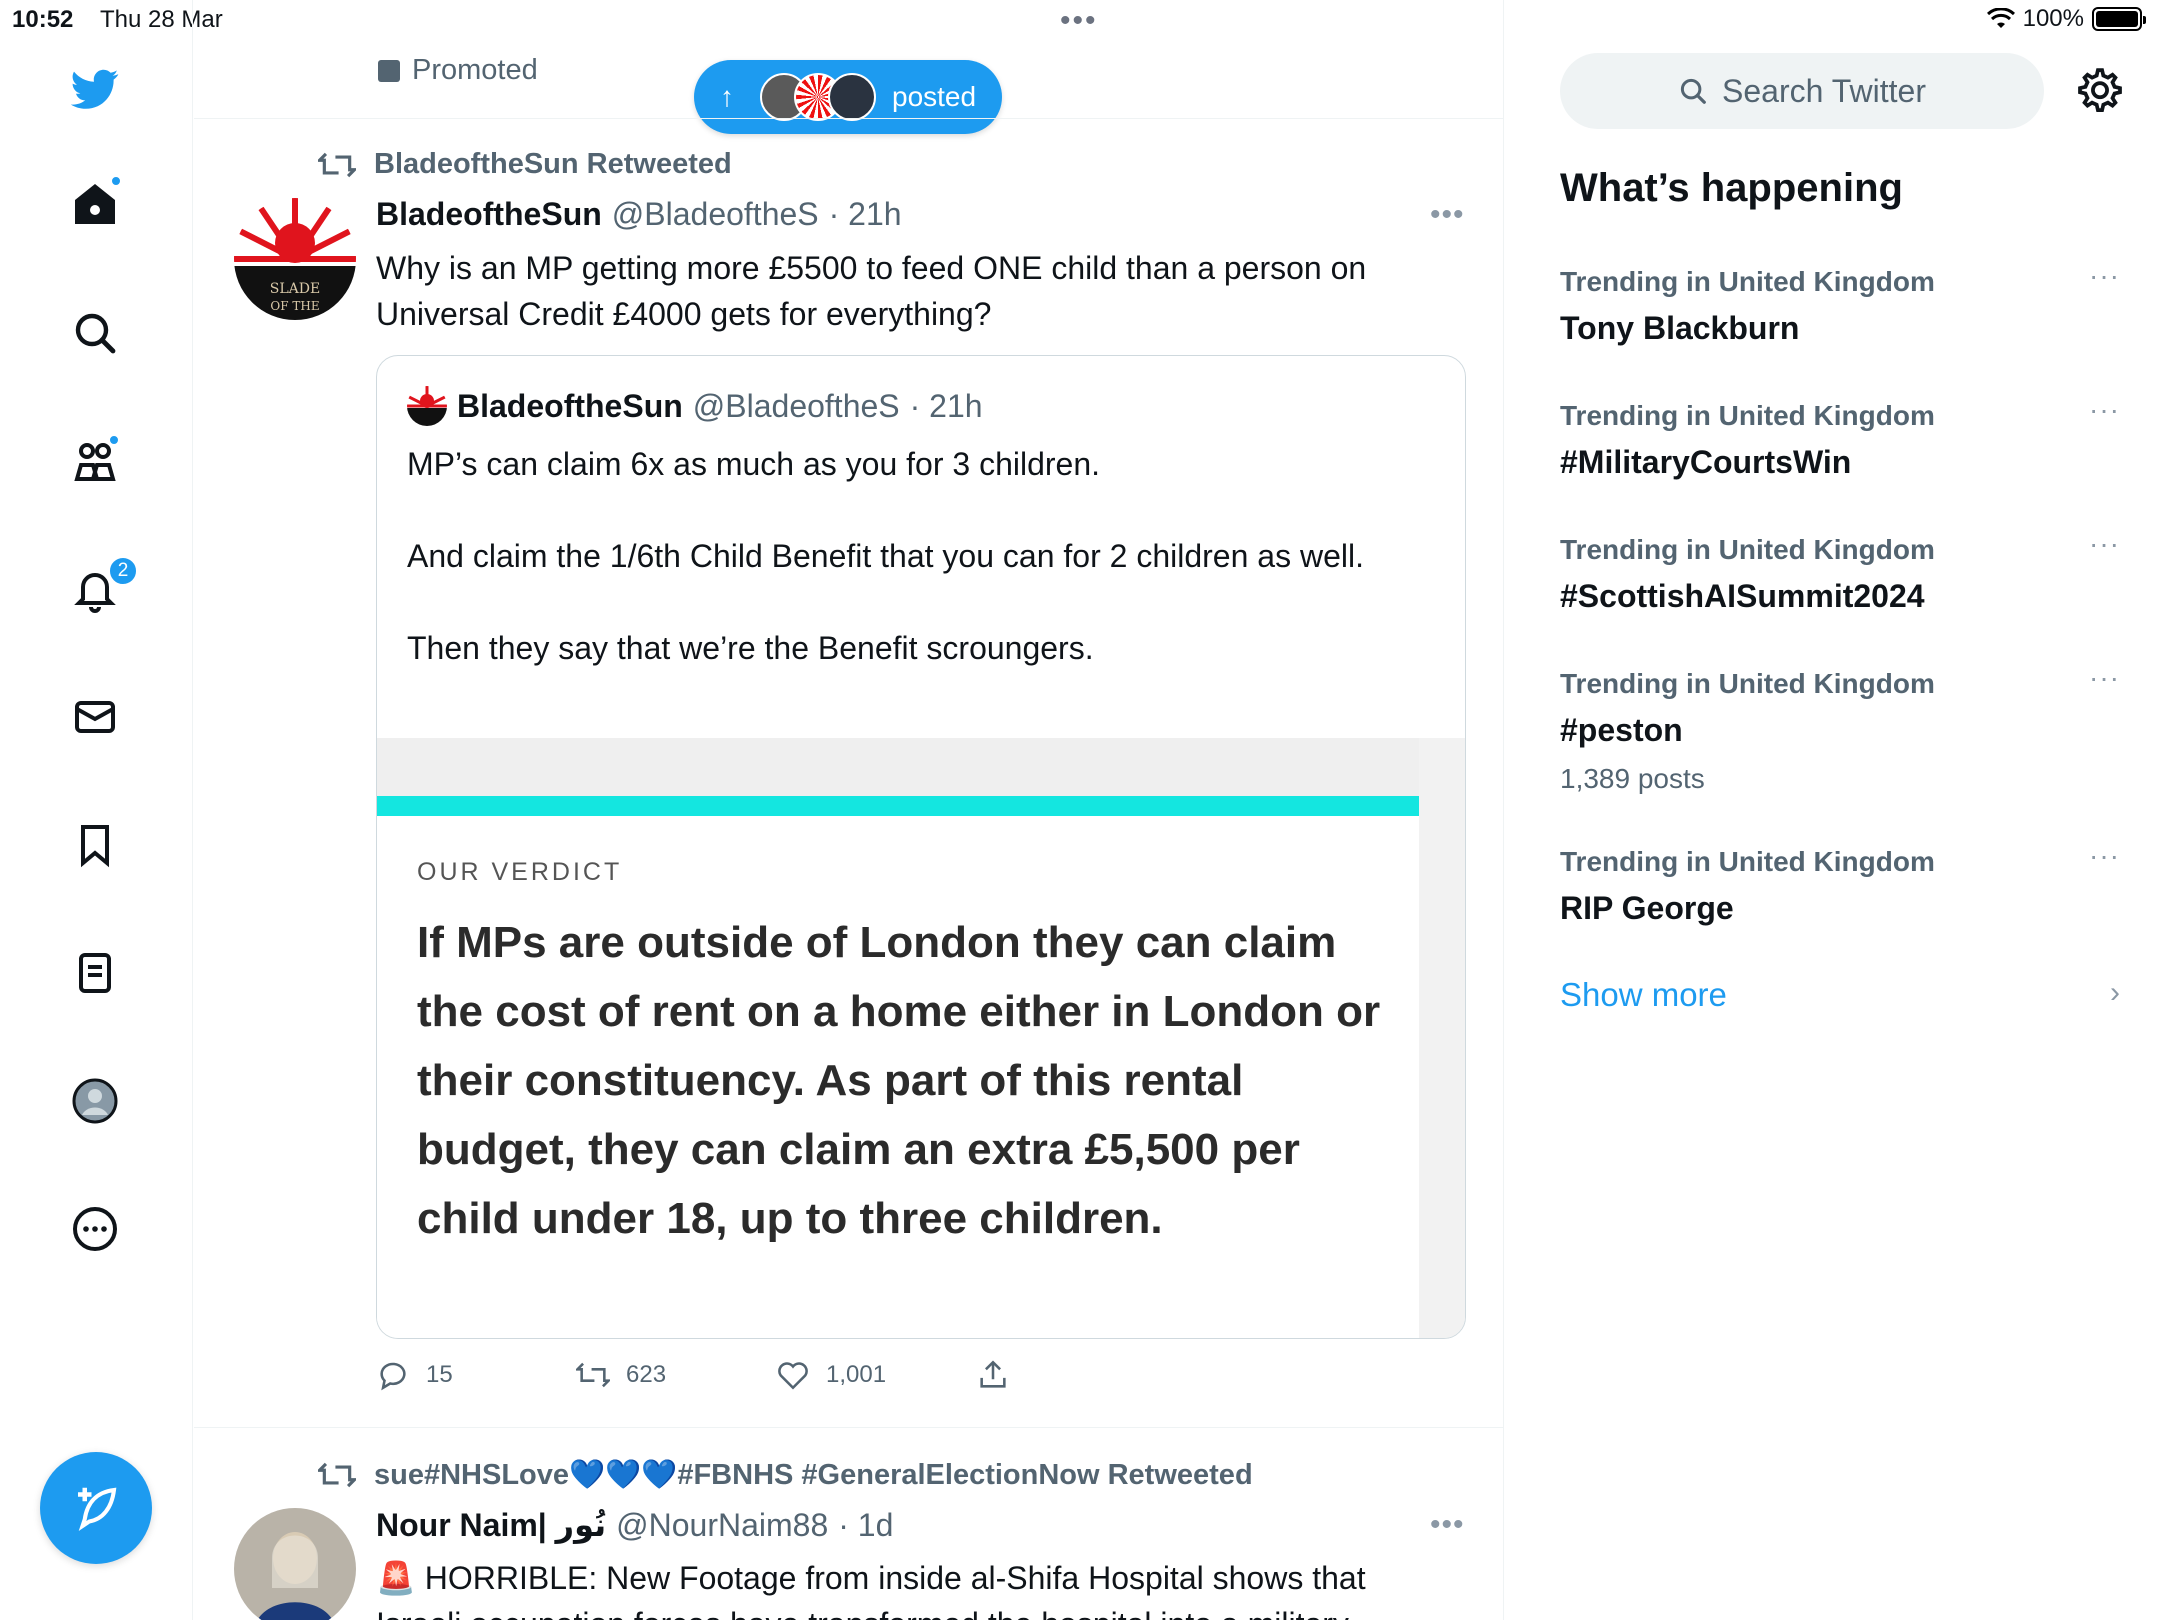 The image size is (2160, 1620). I want to click on tweet-time: · 1d, so click(865, 1525).